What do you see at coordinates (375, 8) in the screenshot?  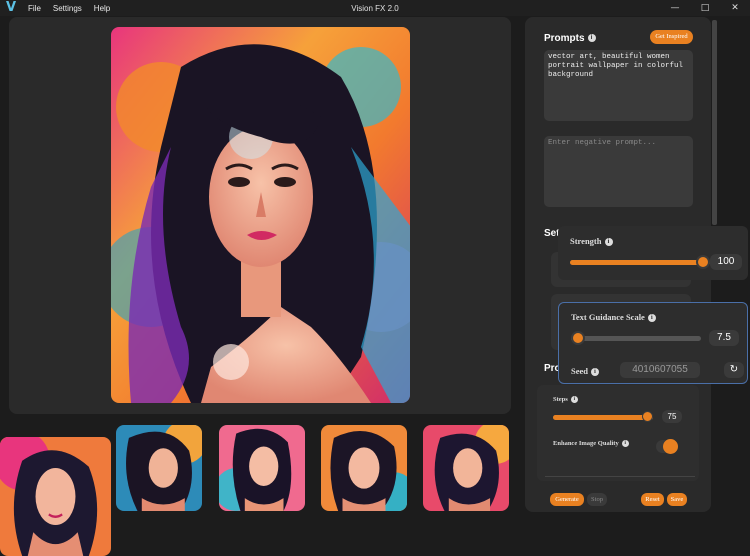 I see `title-bar: V File Settings Help Vision FX 2.0 — □ ✕` at bounding box center [375, 8].